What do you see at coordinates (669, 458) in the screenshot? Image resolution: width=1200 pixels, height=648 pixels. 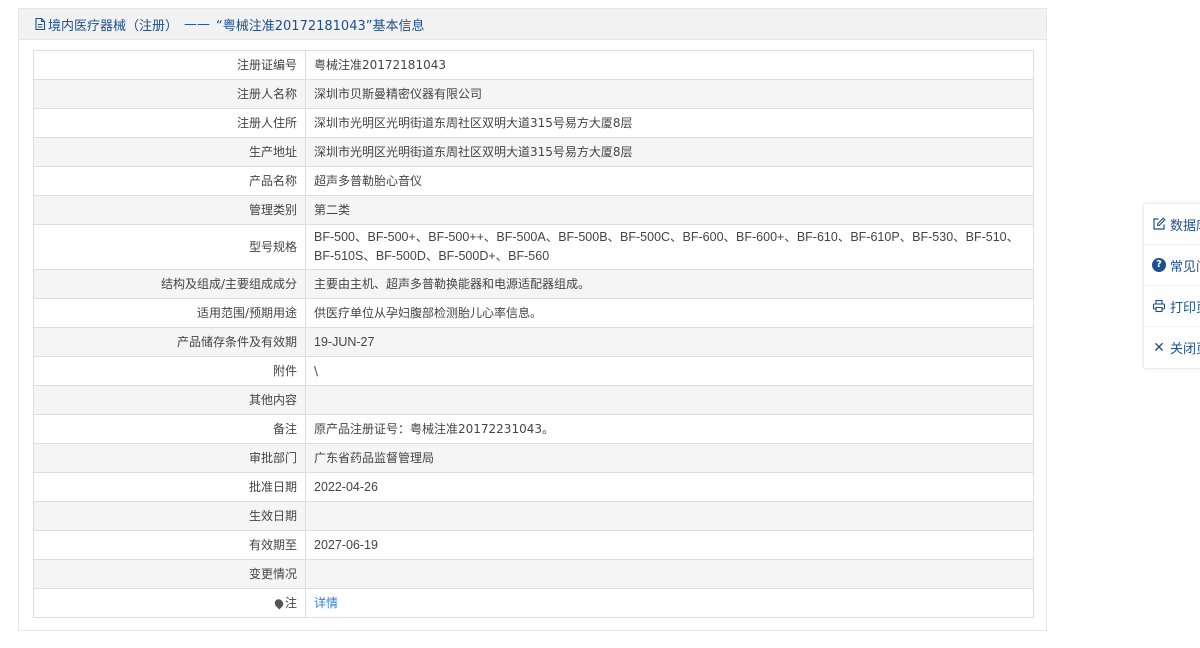 I see `row-value: 广东省药品监督管理局` at bounding box center [669, 458].